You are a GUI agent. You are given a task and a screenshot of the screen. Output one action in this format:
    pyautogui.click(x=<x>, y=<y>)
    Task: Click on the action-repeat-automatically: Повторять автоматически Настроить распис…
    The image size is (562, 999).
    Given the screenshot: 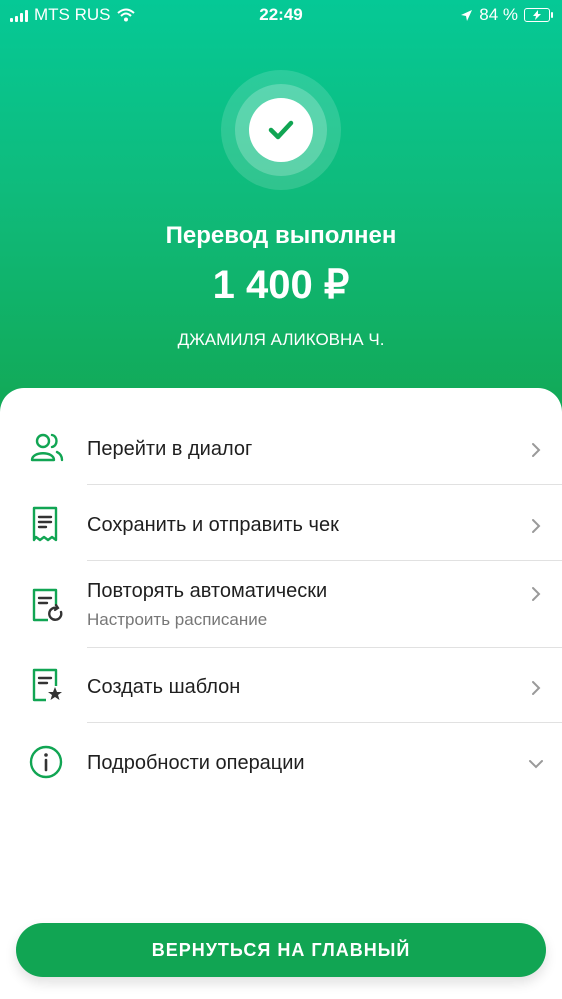 What is the action you would take?
    pyautogui.click(x=281, y=603)
    